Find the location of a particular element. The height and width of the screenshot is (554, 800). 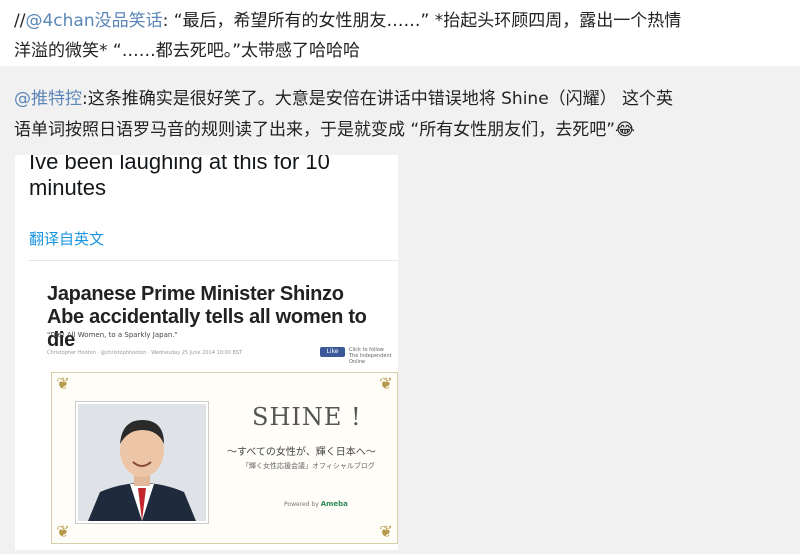

reply-text: :这条推确实是很好笑了。大意是安倍在讲话中错误地将 Shine（闪耀） 这个英 is located at coordinates (378, 99).